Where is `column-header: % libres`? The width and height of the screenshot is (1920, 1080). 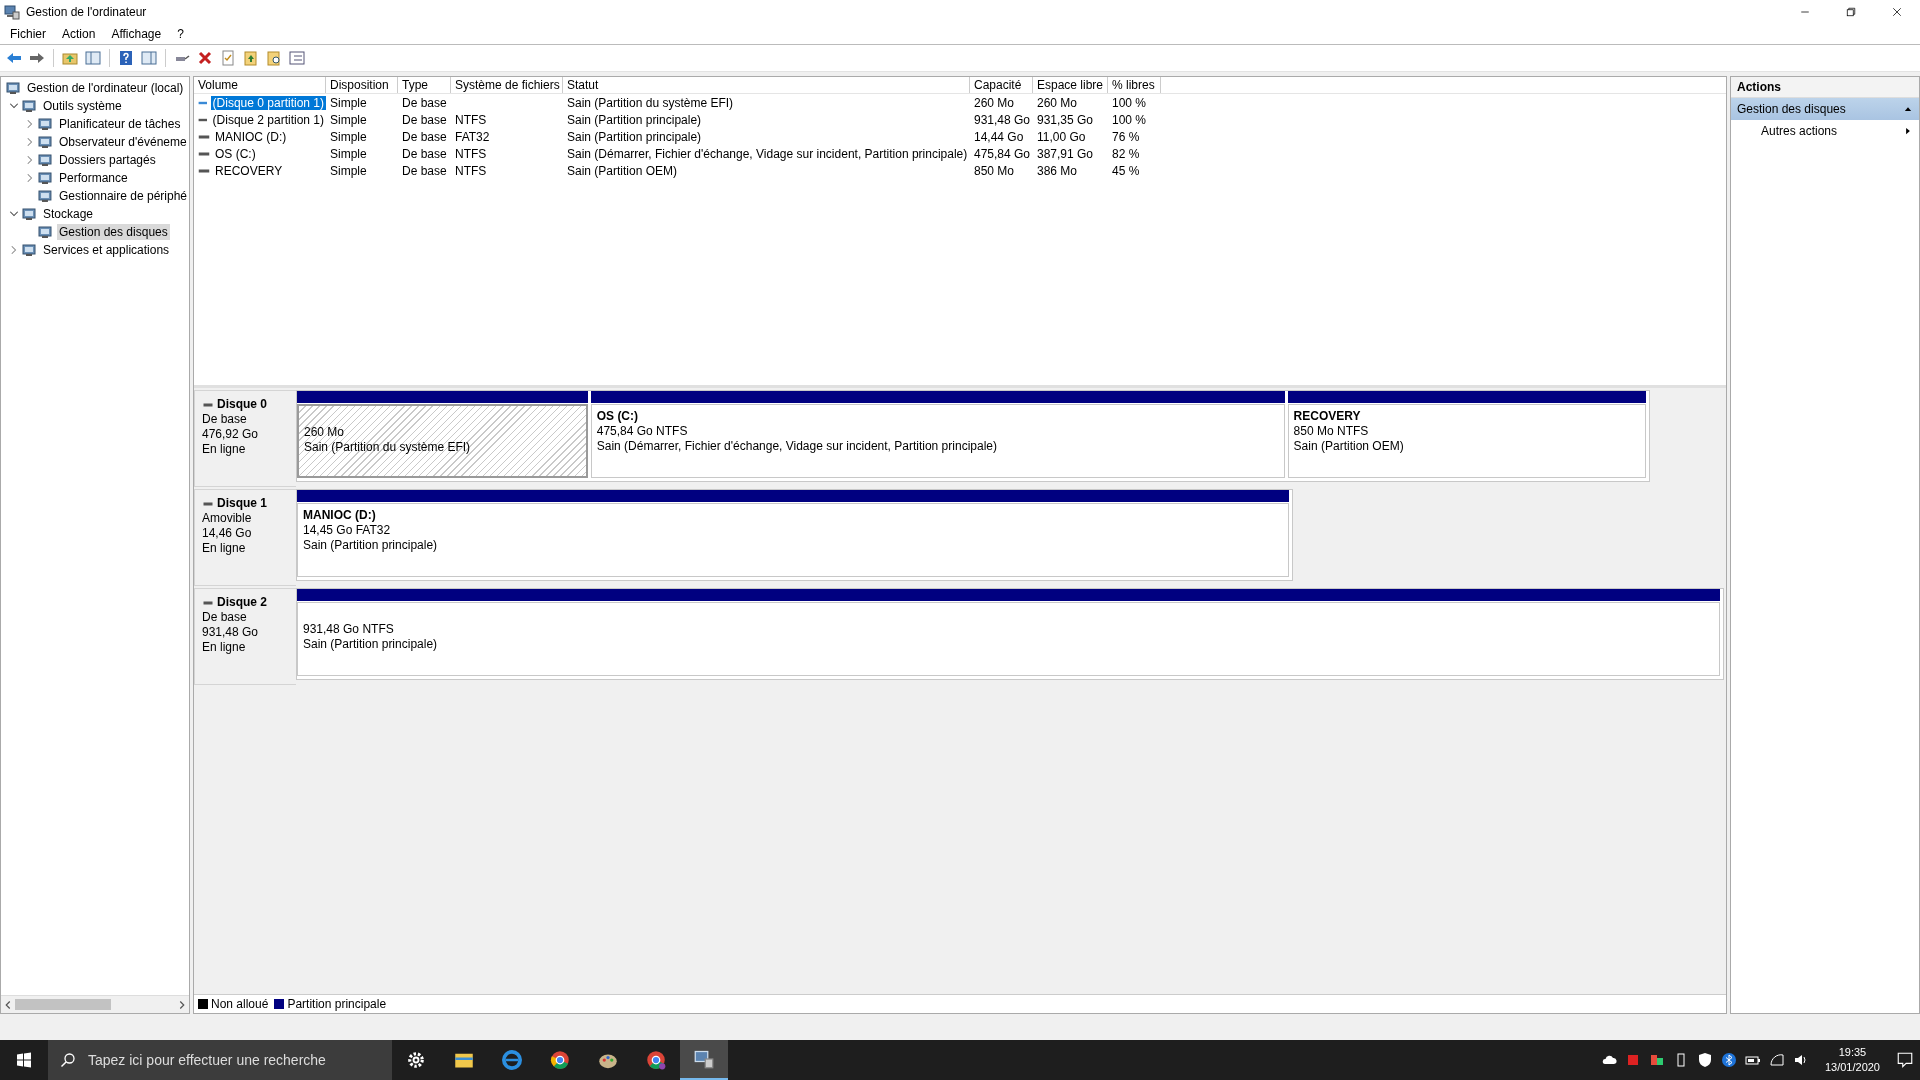 column-header: % libres is located at coordinates (1134, 85).